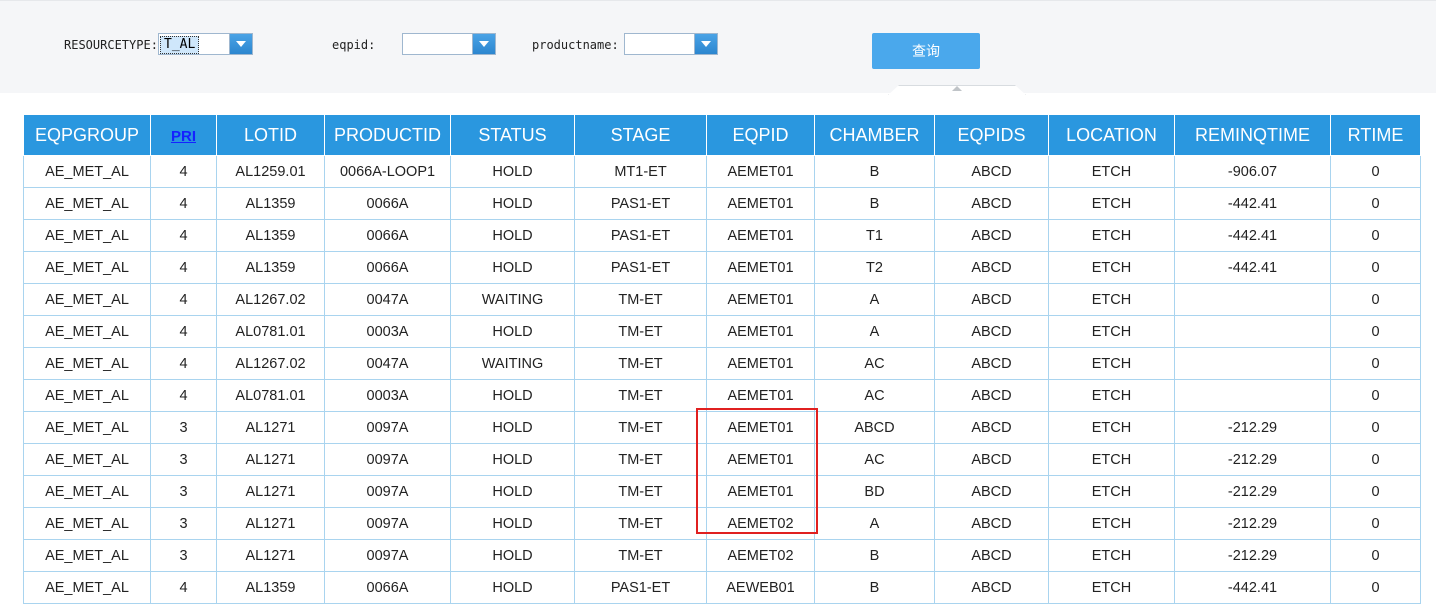 This screenshot has height=606, width=1436. I want to click on column-header-reminqtime: REMINQTIME, so click(1252, 135).